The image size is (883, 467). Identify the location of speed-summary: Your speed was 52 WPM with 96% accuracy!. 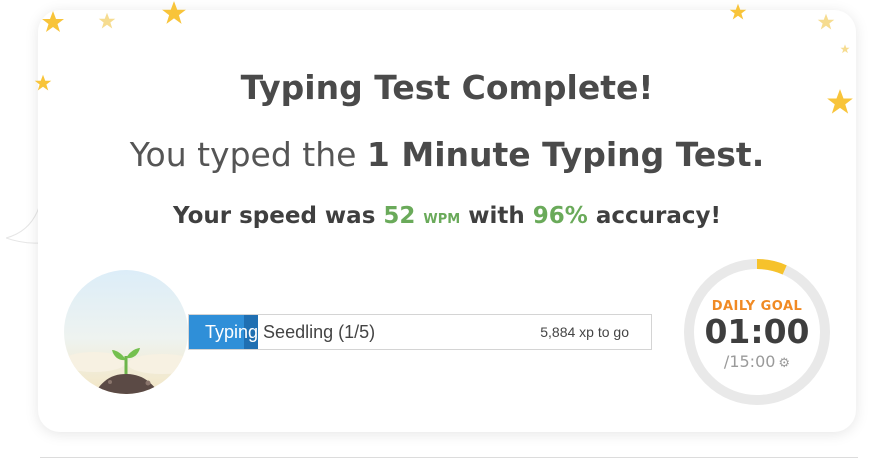
(447, 216).